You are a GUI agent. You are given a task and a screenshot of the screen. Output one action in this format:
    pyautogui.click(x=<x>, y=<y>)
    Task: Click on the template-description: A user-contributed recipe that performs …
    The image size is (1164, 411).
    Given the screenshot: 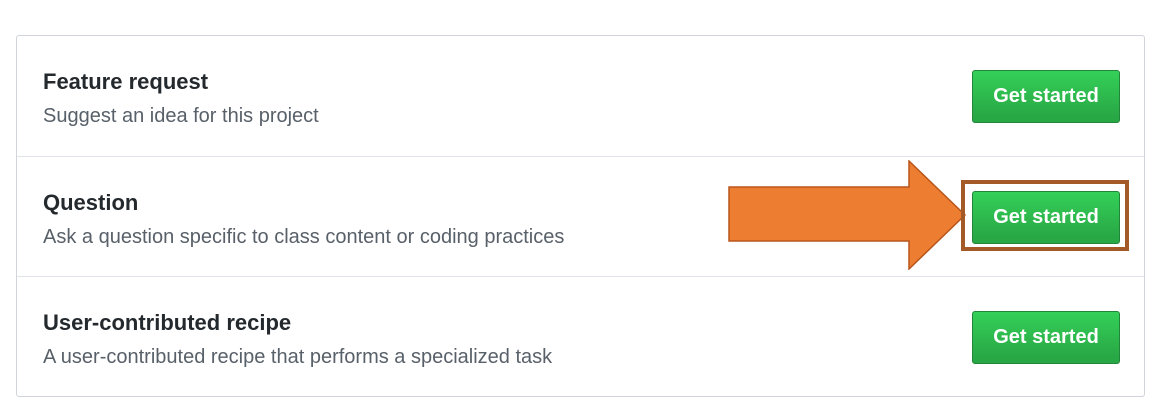 What is the action you would take?
    pyautogui.click(x=298, y=357)
    